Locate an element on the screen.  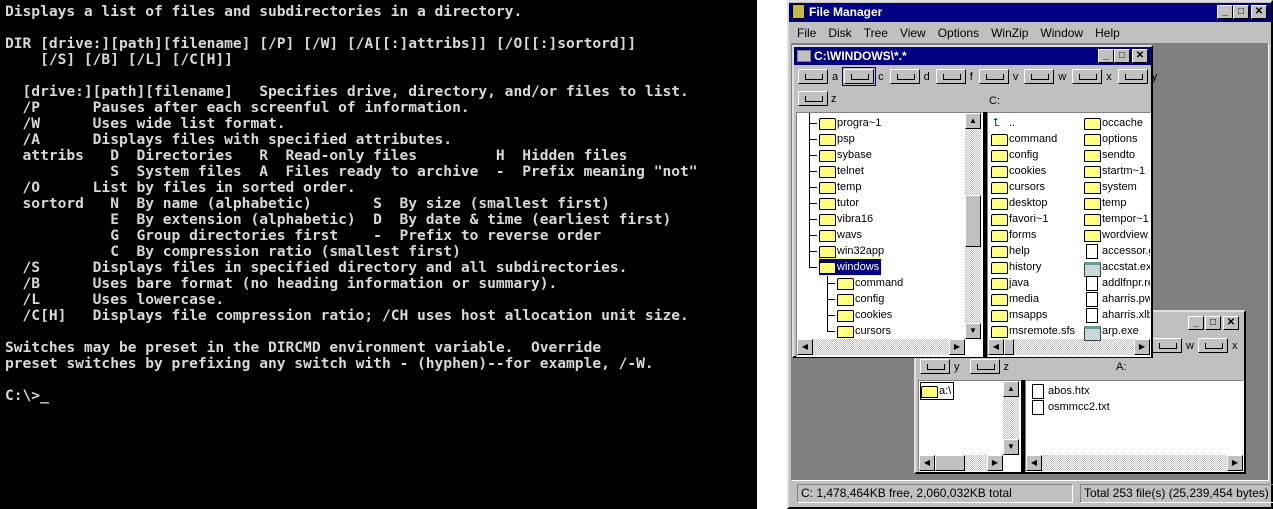
tree-item-wavs: wavs is located at coordinates (840, 235).